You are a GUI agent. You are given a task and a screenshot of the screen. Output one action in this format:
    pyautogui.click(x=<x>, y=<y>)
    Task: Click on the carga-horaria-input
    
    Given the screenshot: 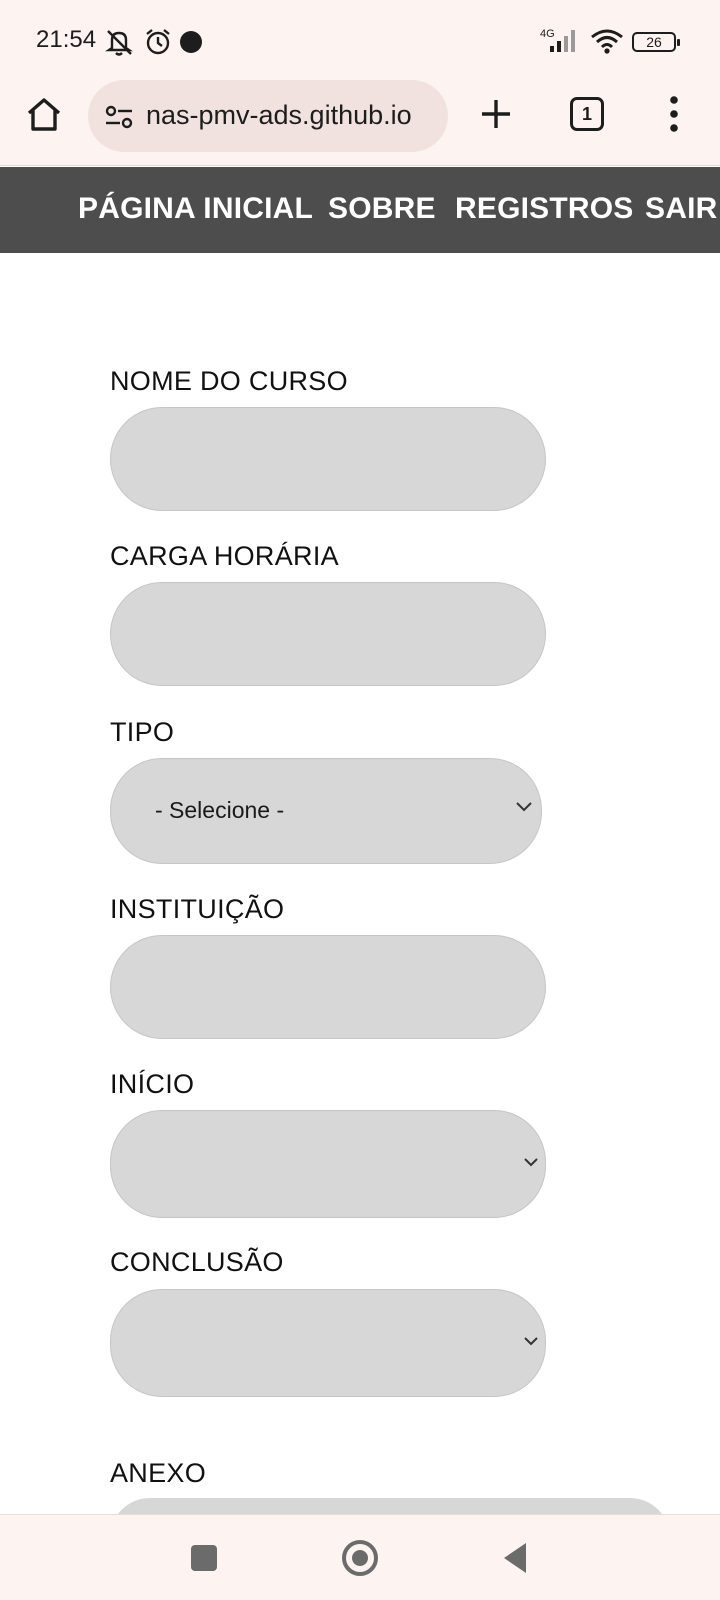 What is the action you would take?
    pyautogui.click(x=328, y=634)
    